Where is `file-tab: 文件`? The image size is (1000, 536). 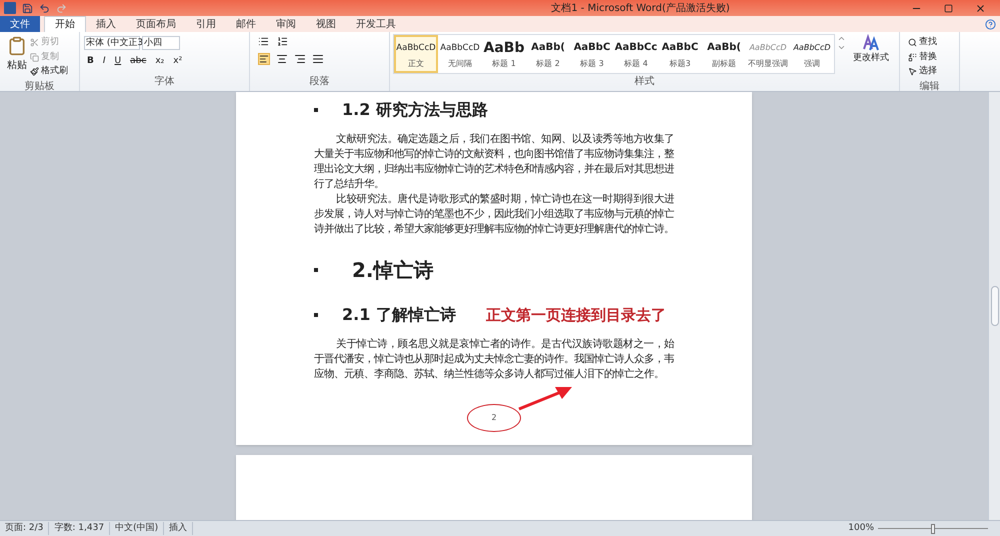 file-tab: 文件 is located at coordinates (20, 24).